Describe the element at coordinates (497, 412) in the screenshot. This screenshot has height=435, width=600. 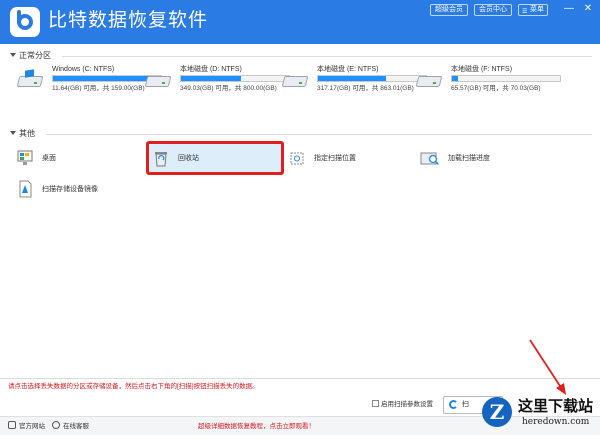
I see `watermark-logo-icon: Z` at that location.